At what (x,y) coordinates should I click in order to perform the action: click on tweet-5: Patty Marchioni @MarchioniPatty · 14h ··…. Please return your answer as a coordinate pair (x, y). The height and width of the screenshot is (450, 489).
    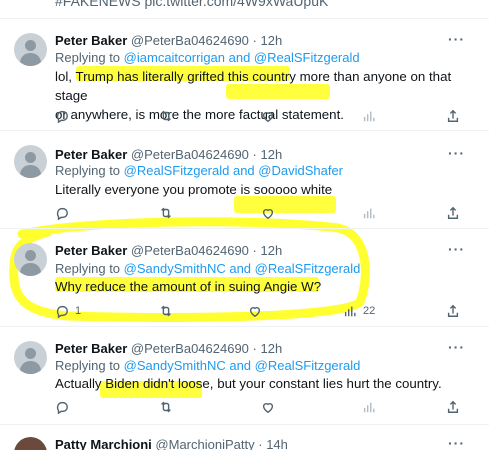
    Looking at the image, I should click on (244, 437).